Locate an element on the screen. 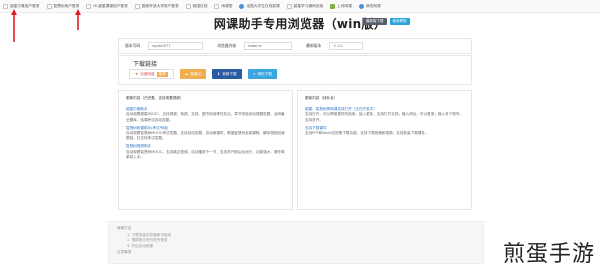 Image resolution: width=600 pixels, height=273 pixels. official-download-button: ⬇ 官网下载 is located at coordinates (227, 74).